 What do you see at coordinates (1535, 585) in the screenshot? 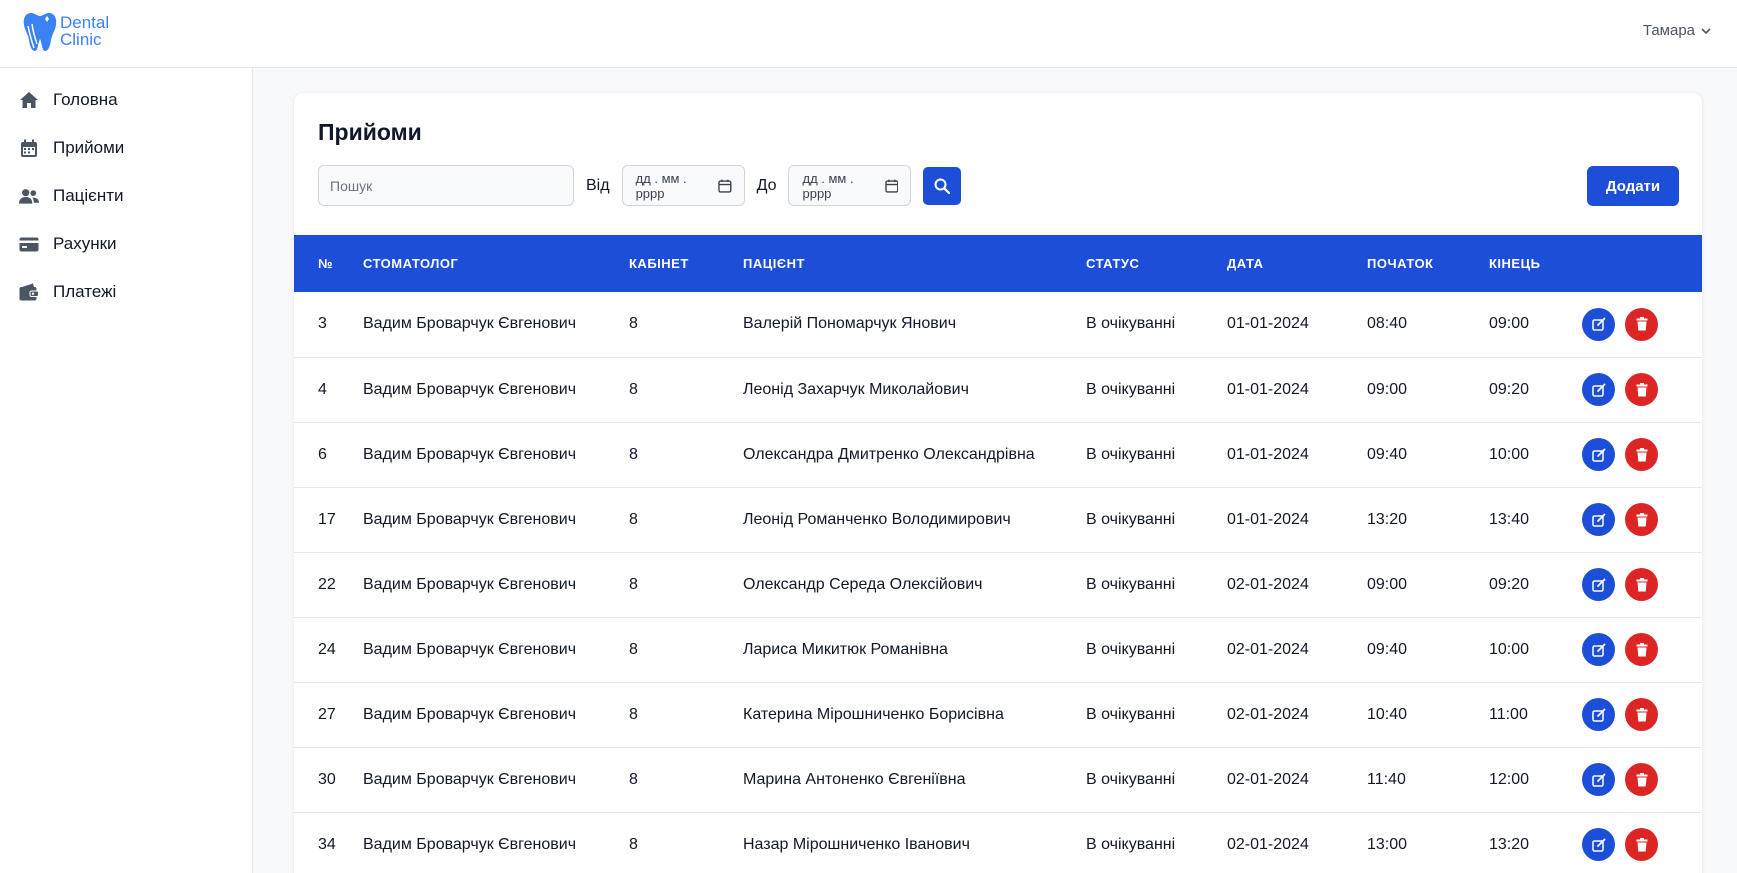
I see `cell-end-time: 09:20` at bounding box center [1535, 585].